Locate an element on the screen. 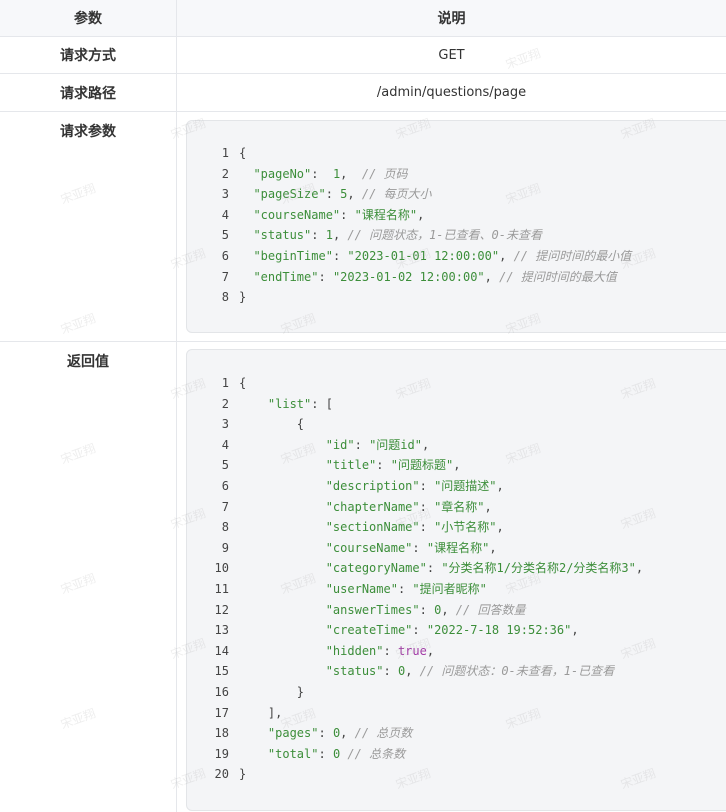  response-code-line: 19 "total": 0 // 总条数 is located at coordinates (415, 754).